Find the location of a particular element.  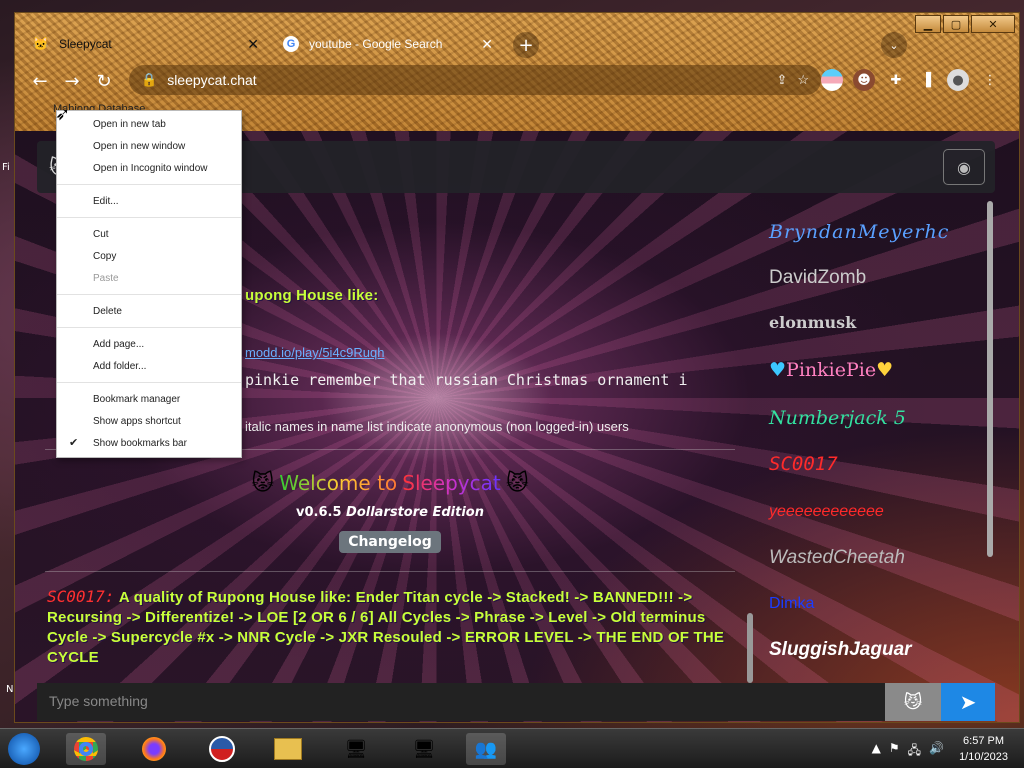

menu-item-open-new-tab: Open in new tab is located at coordinates (129, 125).